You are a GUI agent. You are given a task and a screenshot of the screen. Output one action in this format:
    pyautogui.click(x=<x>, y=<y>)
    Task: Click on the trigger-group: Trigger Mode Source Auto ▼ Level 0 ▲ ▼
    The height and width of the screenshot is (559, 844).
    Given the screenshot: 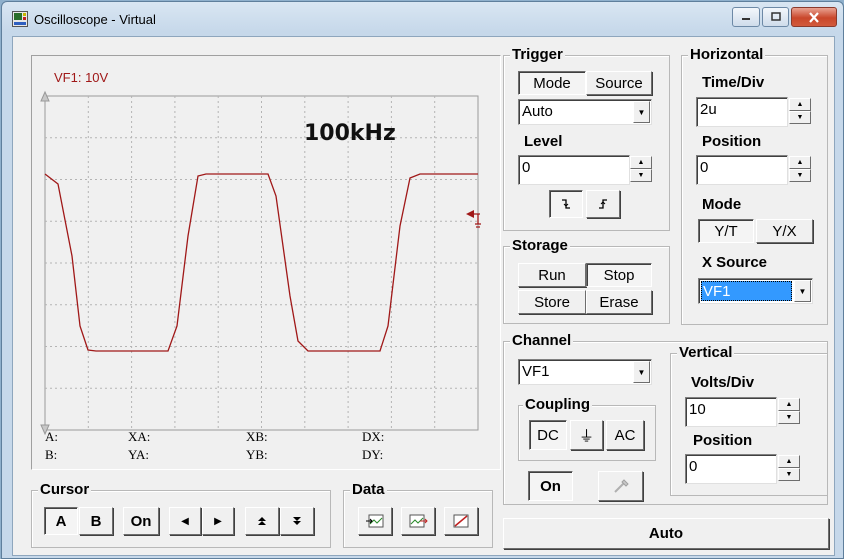 What is the action you would take?
    pyautogui.click(x=586, y=138)
    